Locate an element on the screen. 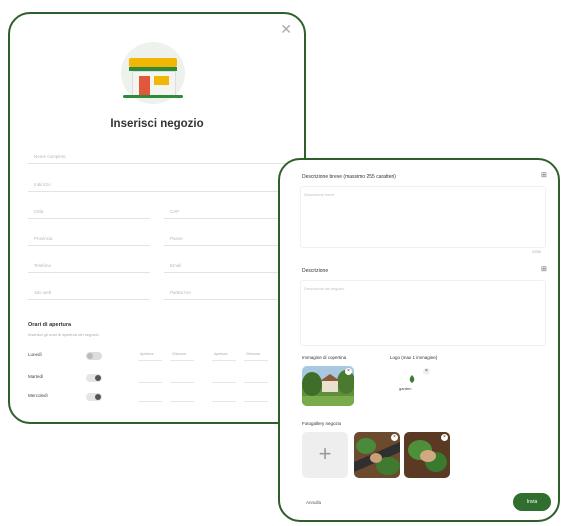  day-label: Mercoledì is located at coordinates (38, 395).